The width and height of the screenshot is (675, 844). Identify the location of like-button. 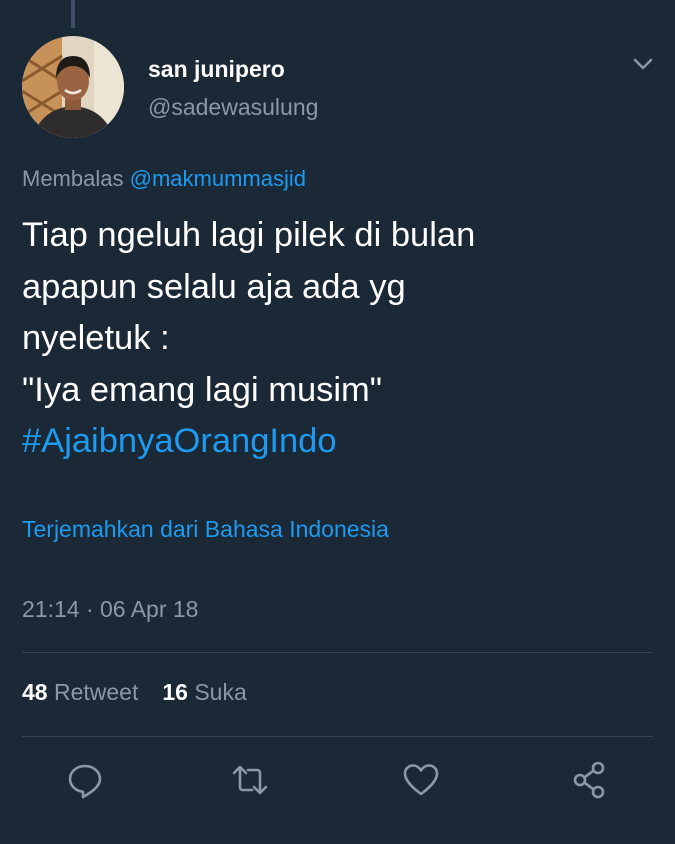
(421, 780).